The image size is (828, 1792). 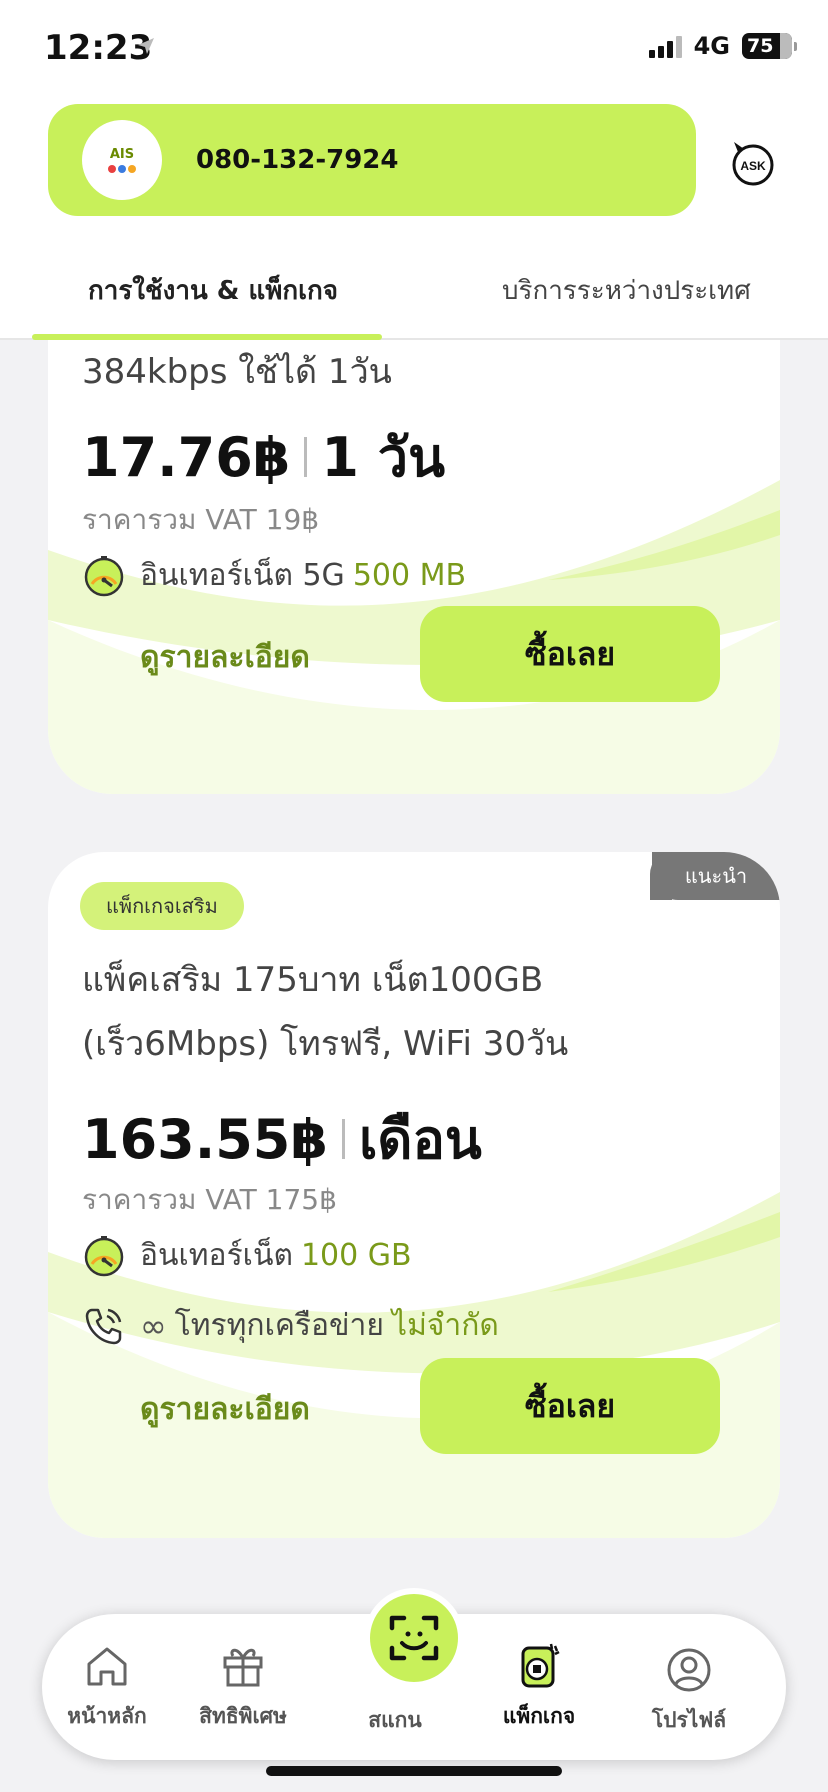 I want to click on package-period: เดือน, so click(x=420, y=1139).